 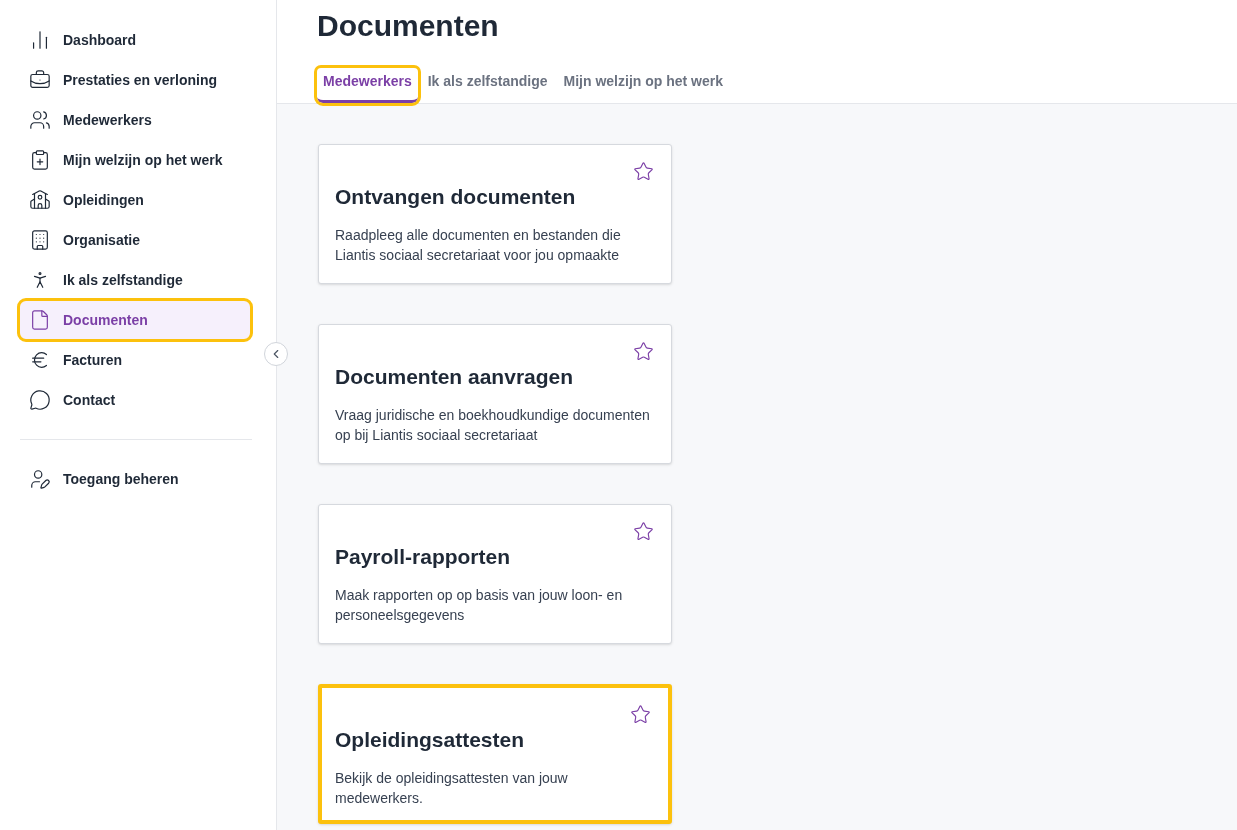 What do you see at coordinates (423, 557) in the screenshot?
I see `card-title: Payroll-rapporten` at bounding box center [423, 557].